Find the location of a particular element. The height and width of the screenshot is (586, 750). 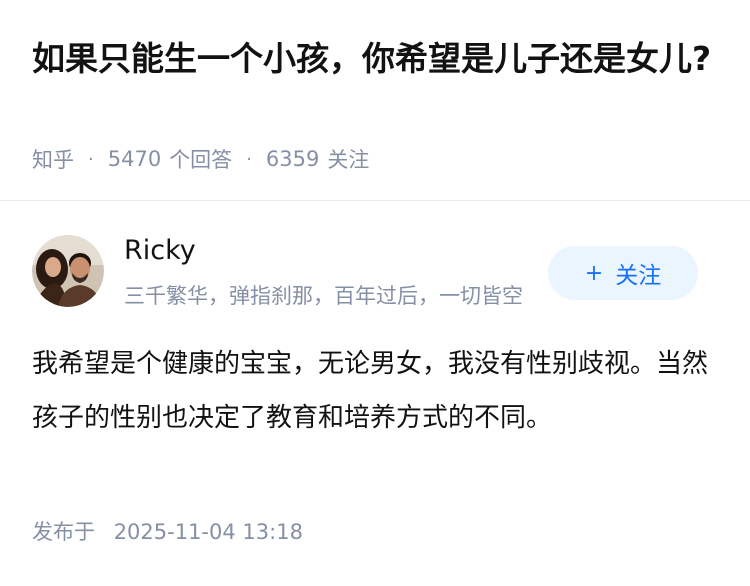

plus-icon: + is located at coordinates (594, 273).